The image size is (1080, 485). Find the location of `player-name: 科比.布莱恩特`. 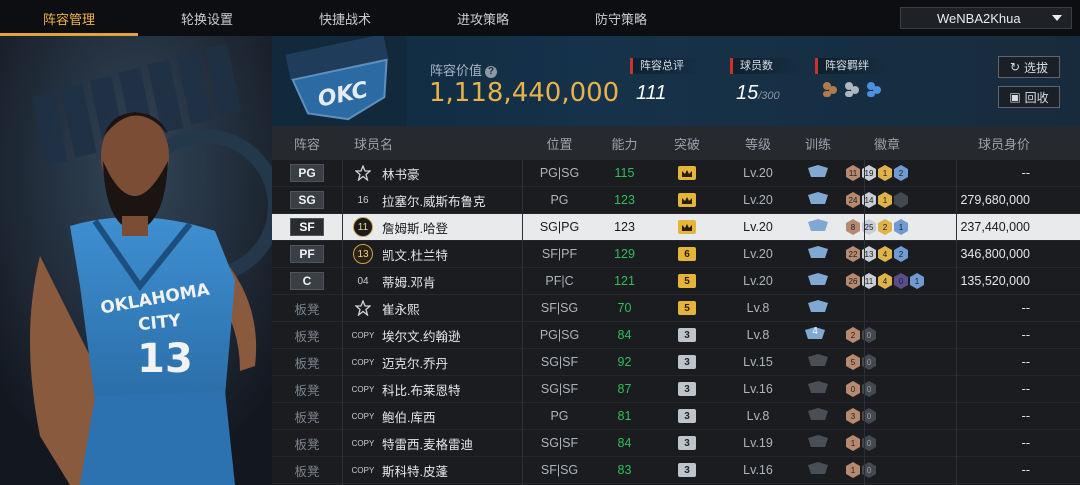

player-name: 科比.布莱恩特 is located at coordinates (421, 390).